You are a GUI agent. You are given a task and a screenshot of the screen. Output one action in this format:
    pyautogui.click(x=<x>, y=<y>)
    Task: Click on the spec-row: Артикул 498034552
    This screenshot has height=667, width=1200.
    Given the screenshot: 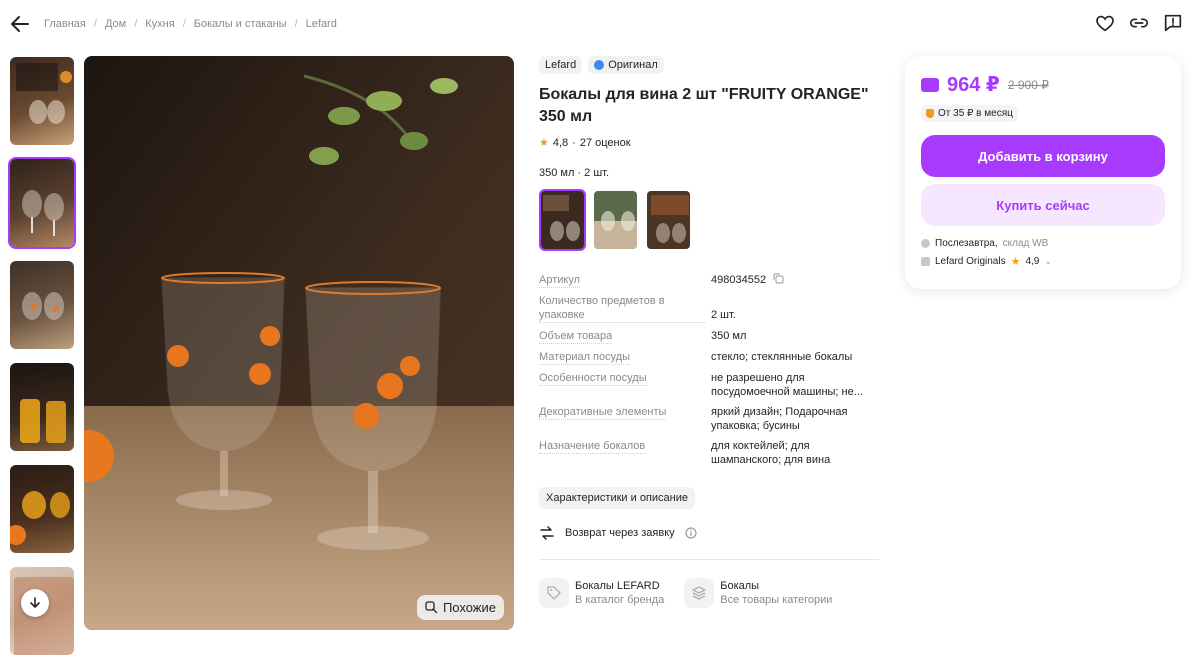 What is the action you would take?
    pyautogui.click(x=709, y=280)
    